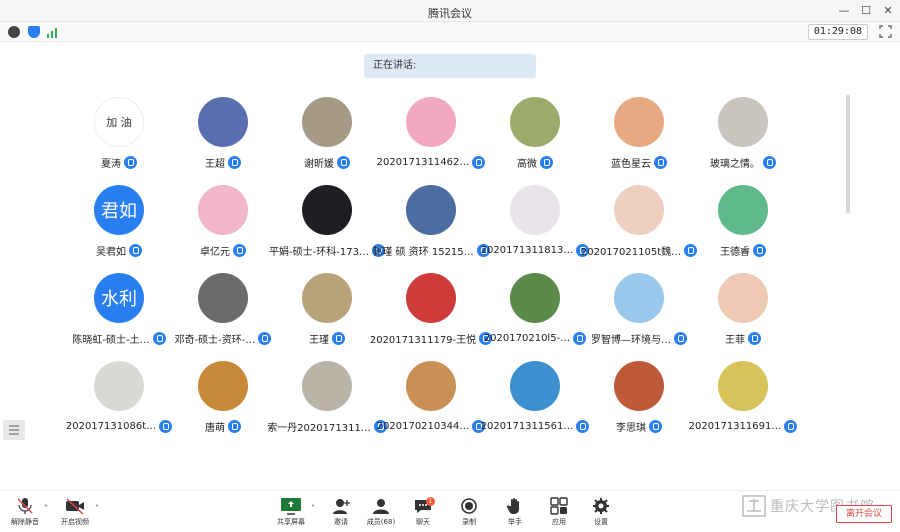 Image resolution: width=900 pixels, height=532 pixels. I want to click on apps-label: 应用, so click(559, 522).